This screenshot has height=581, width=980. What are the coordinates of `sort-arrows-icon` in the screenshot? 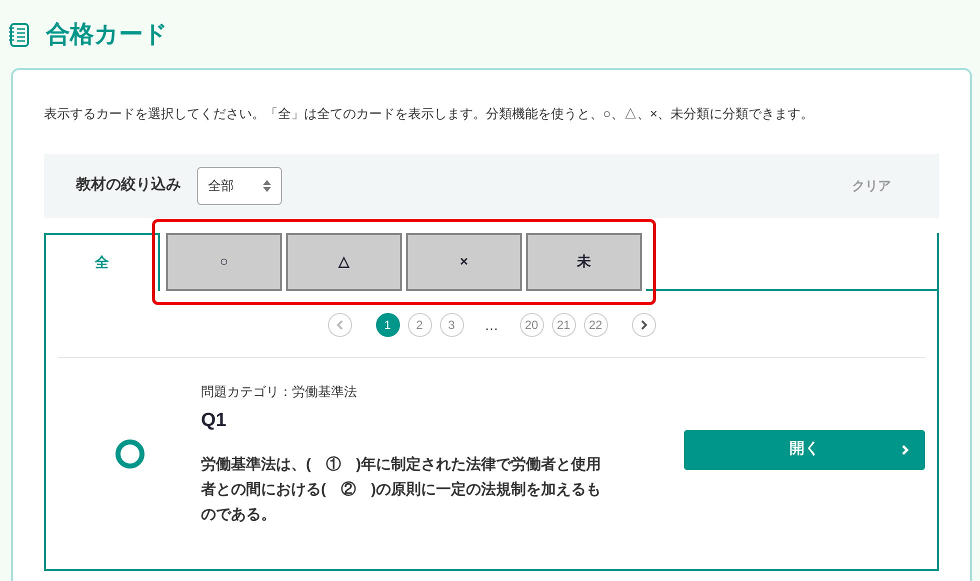 It's located at (267, 185).